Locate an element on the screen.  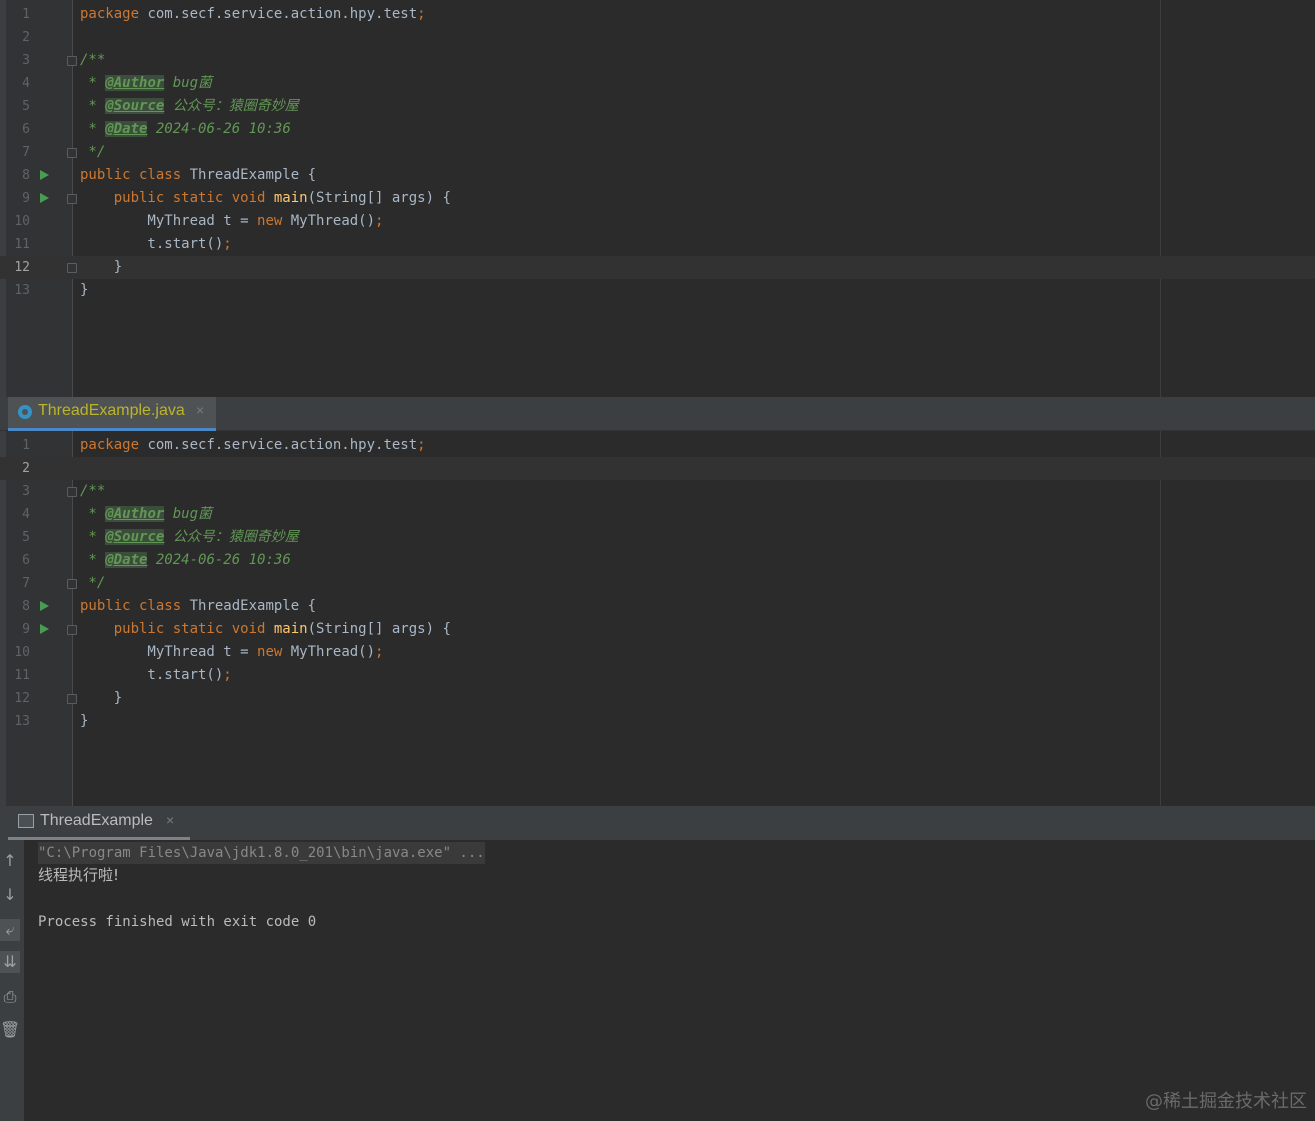
print-icon: ⎙ is located at coordinates (10, 997).